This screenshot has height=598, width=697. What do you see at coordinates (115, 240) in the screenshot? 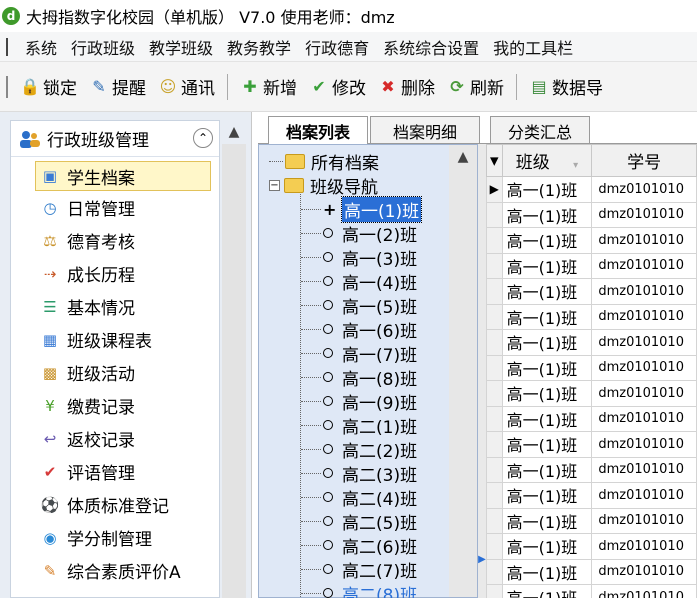
I see `nav-item: ⚖ 德育考核` at bounding box center [115, 240].